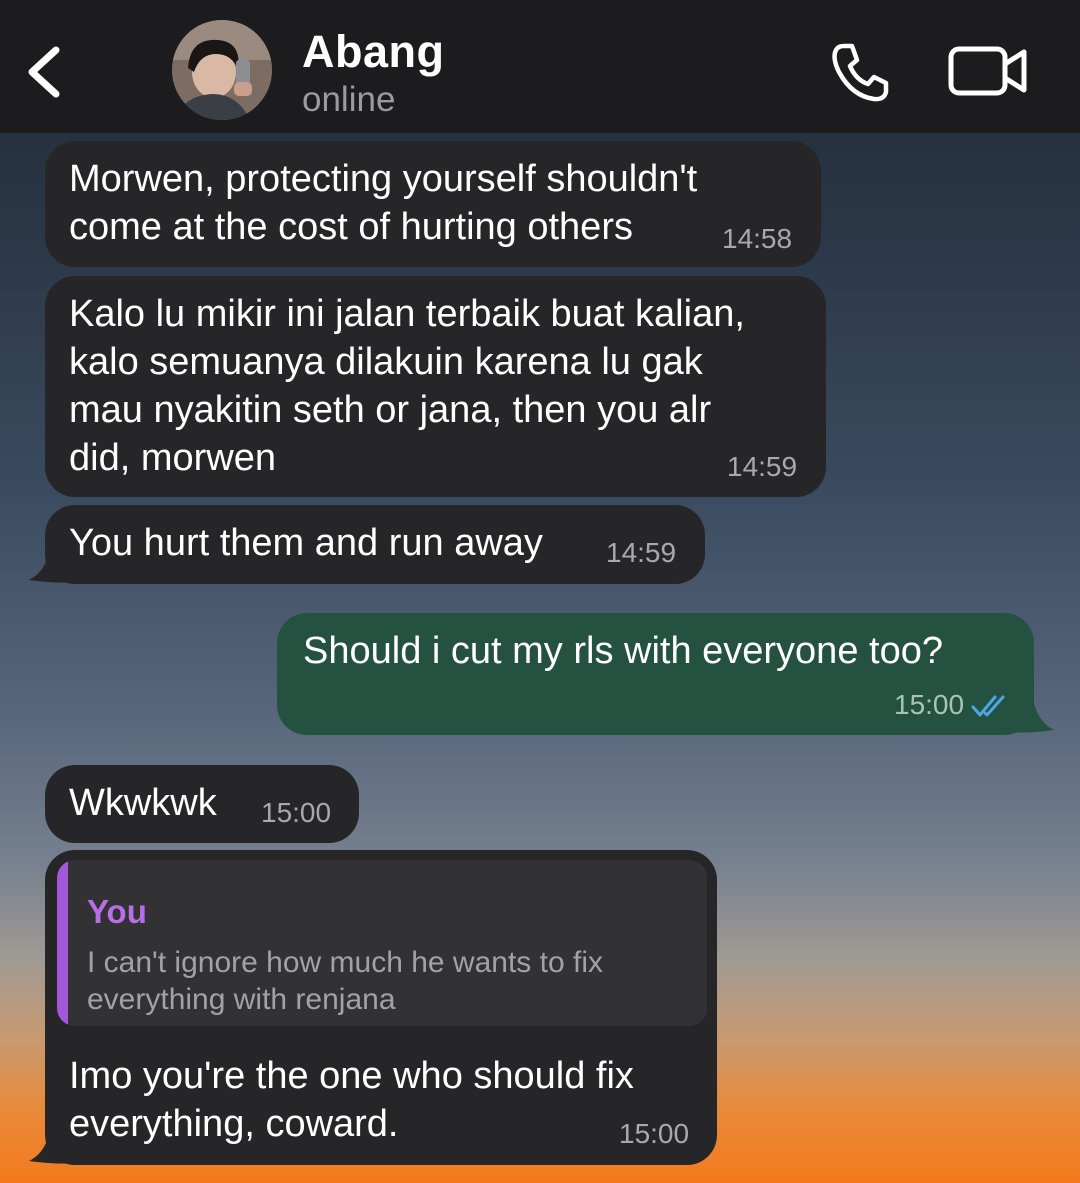 Image resolution: width=1080 pixels, height=1183 pixels. Describe the element at coordinates (306, 543) in the screenshot. I see `message-text: You hurt them and run away` at that location.